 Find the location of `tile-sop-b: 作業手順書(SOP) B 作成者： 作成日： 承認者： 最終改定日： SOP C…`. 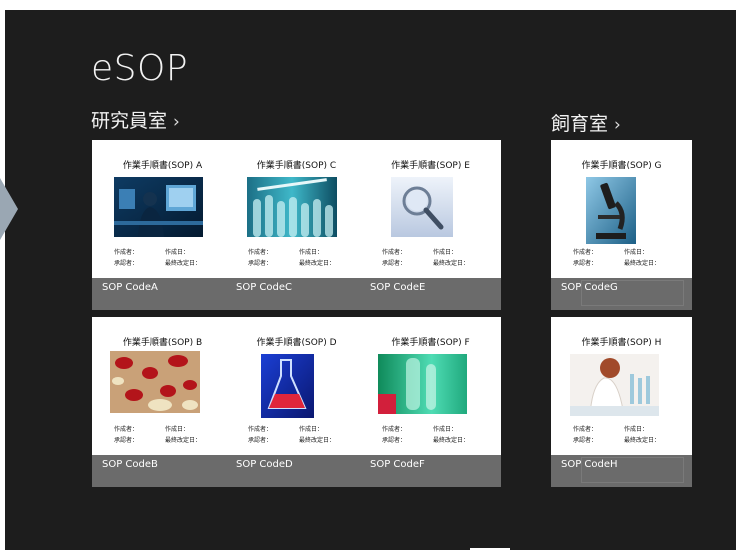

tile-sop-b: 作業手順書(SOP) B 作成者： 作成日： 承認者： 最終改定日： SOP C… is located at coordinates (162, 402).